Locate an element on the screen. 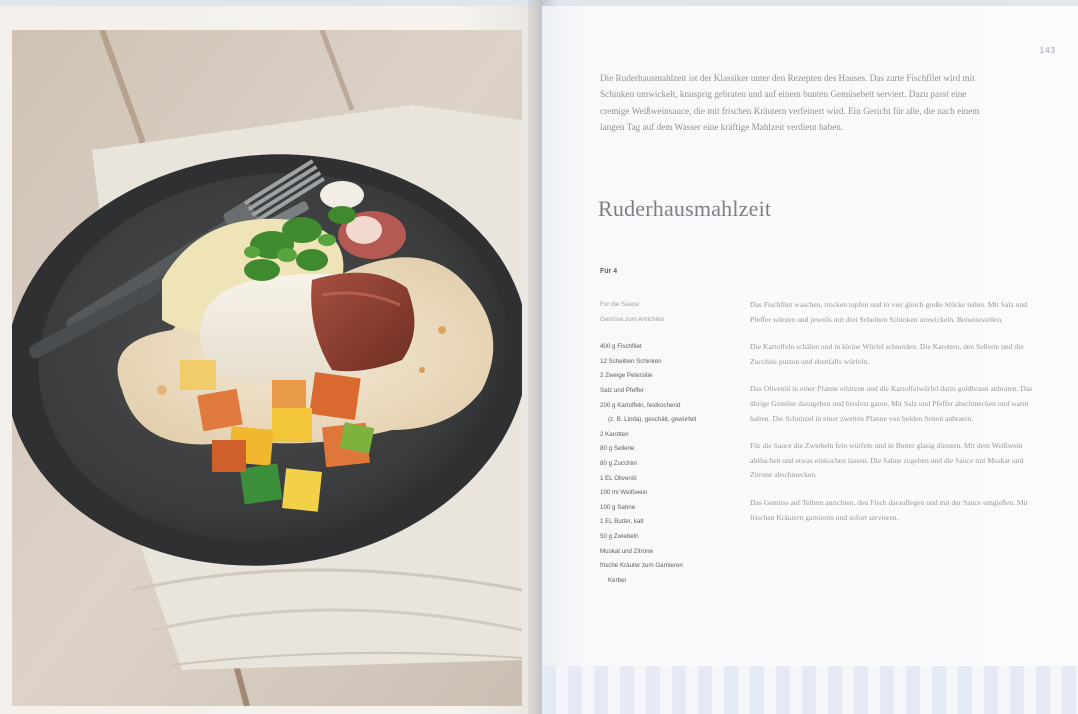  ingredient-item: Salz und Pfeffer is located at coordinates (622, 390).